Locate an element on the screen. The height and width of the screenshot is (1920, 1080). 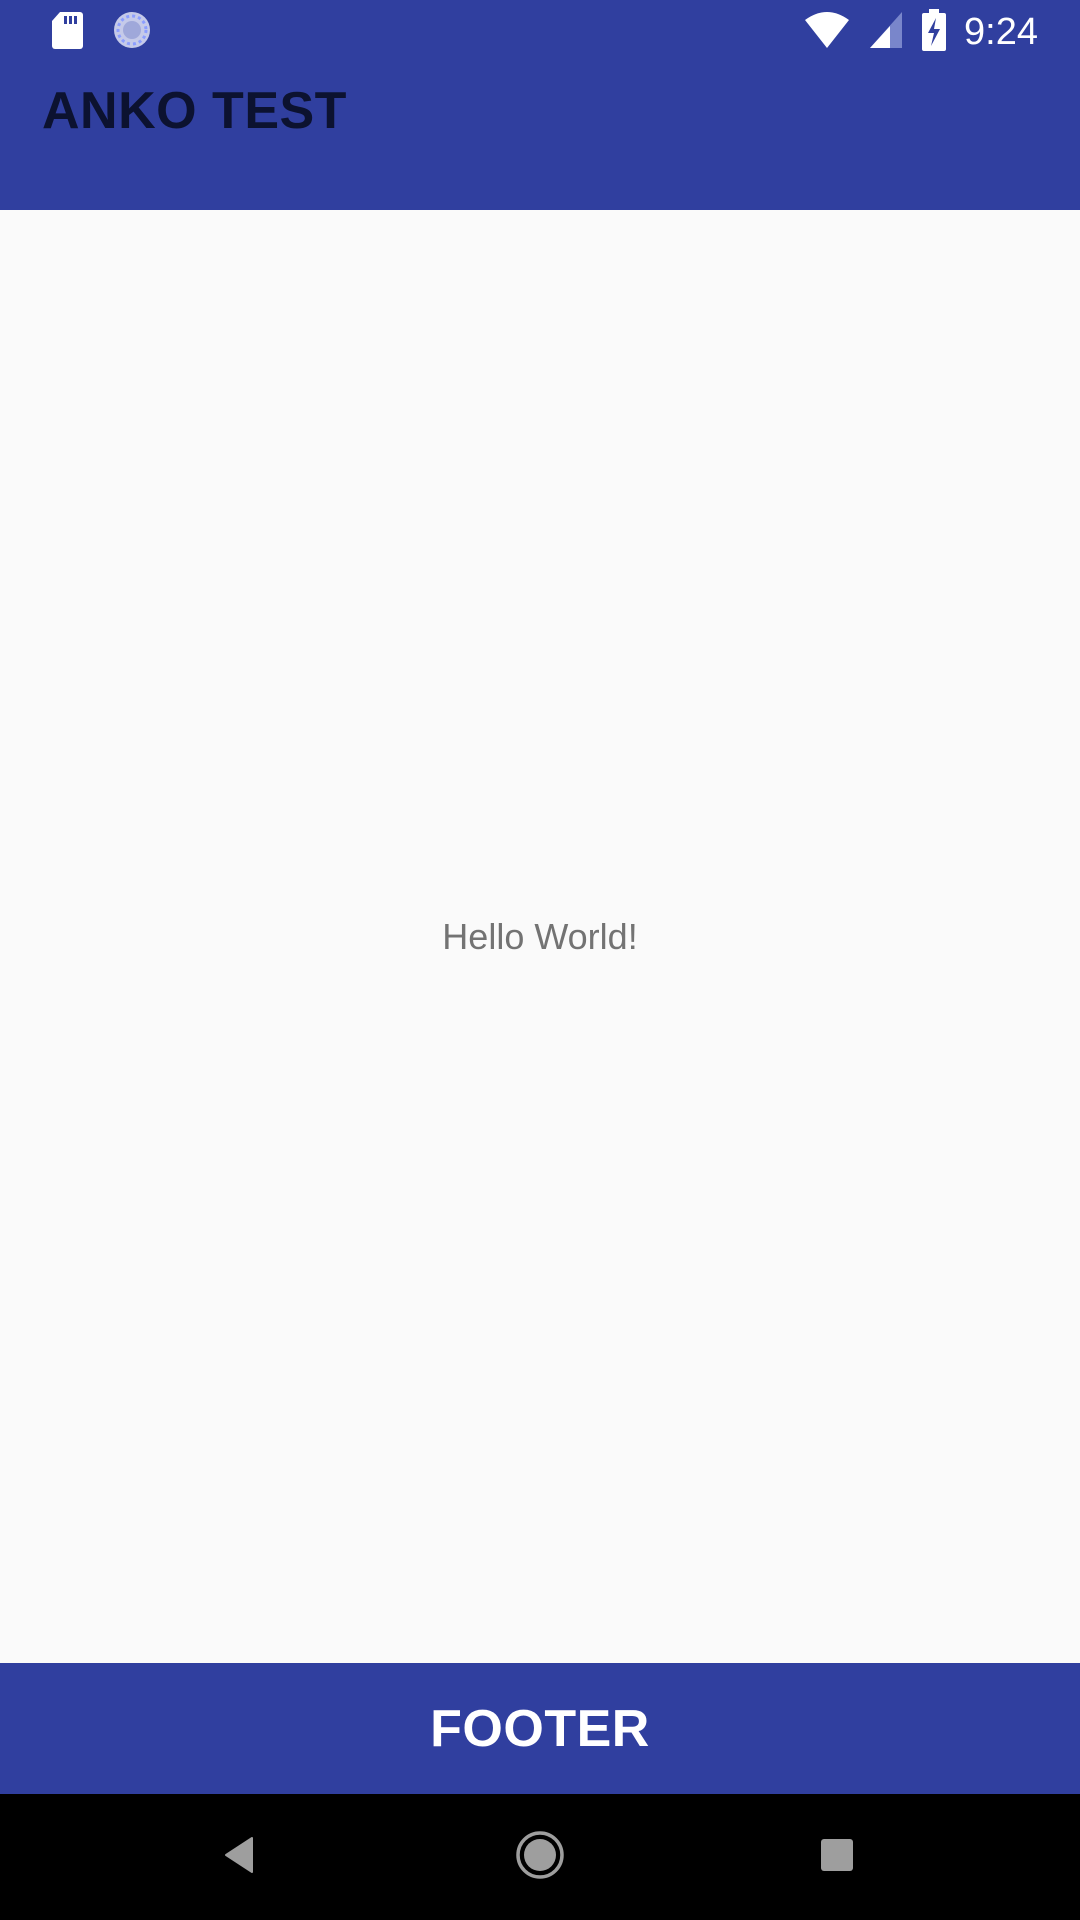
sync-icon is located at coordinates (132, 32).